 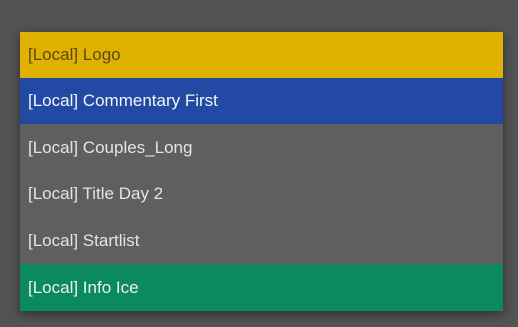 I want to click on list-item-startlist: [Local] Startlist, so click(x=261, y=241).